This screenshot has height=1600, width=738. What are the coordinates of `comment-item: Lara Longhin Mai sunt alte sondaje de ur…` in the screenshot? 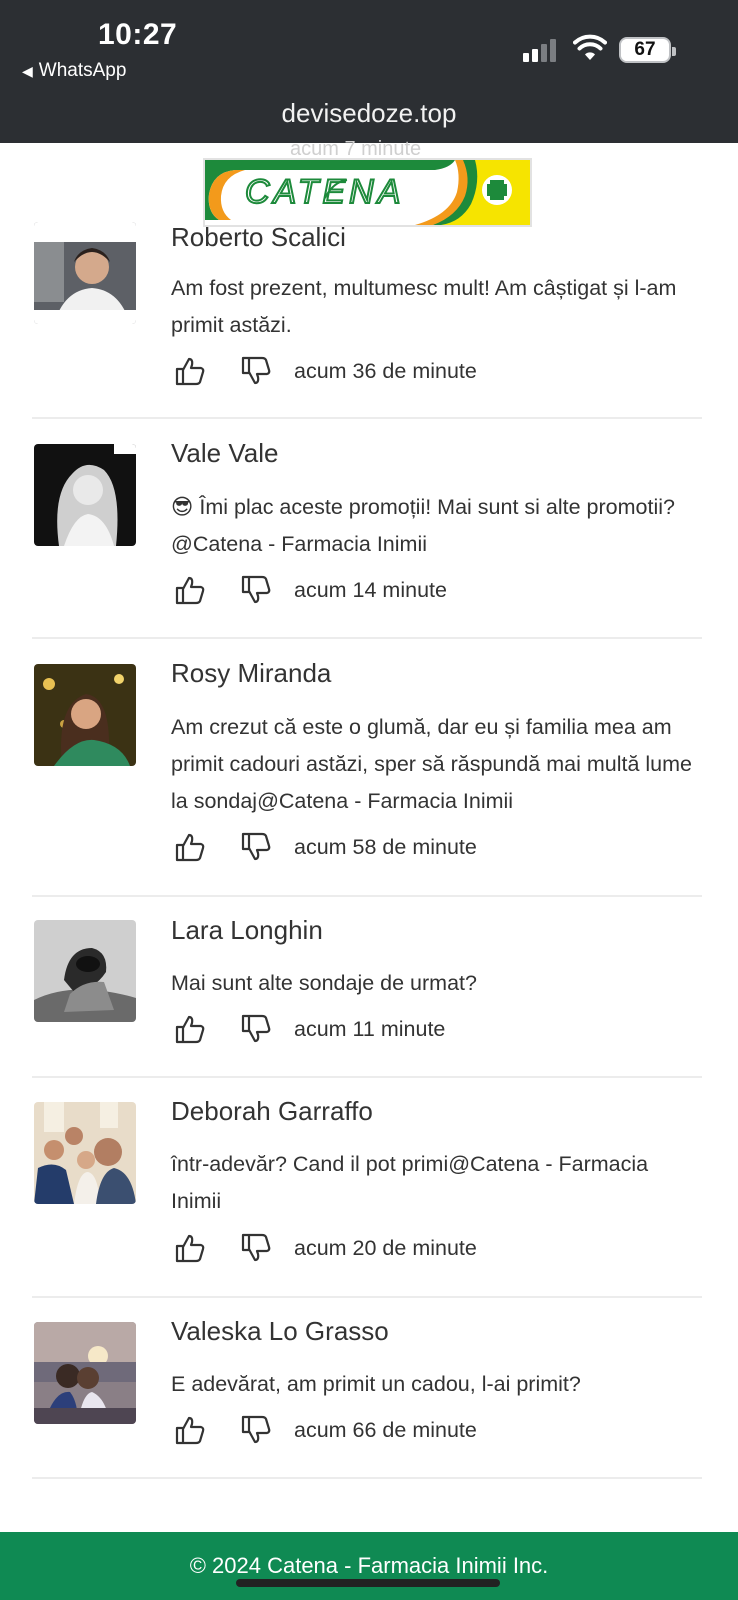 It's located at (367, 987).